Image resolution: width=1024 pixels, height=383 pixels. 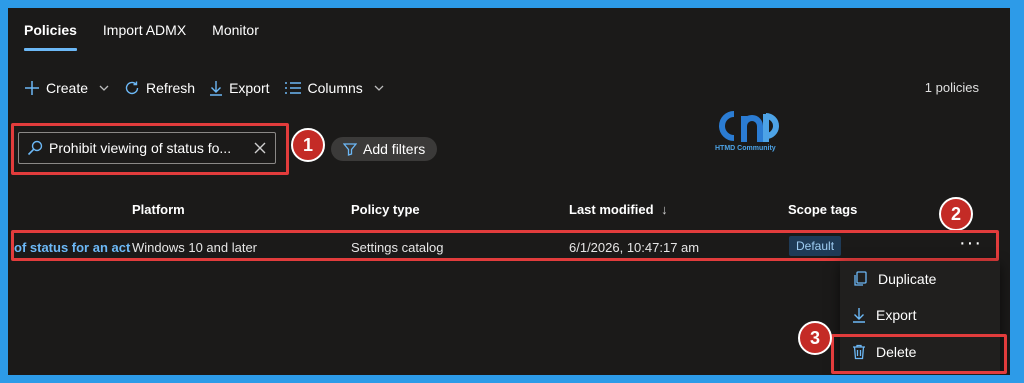 What do you see at coordinates (896, 315) in the screenshot?
I see `export-menu-label: Export` at bounding box center [896, 315].